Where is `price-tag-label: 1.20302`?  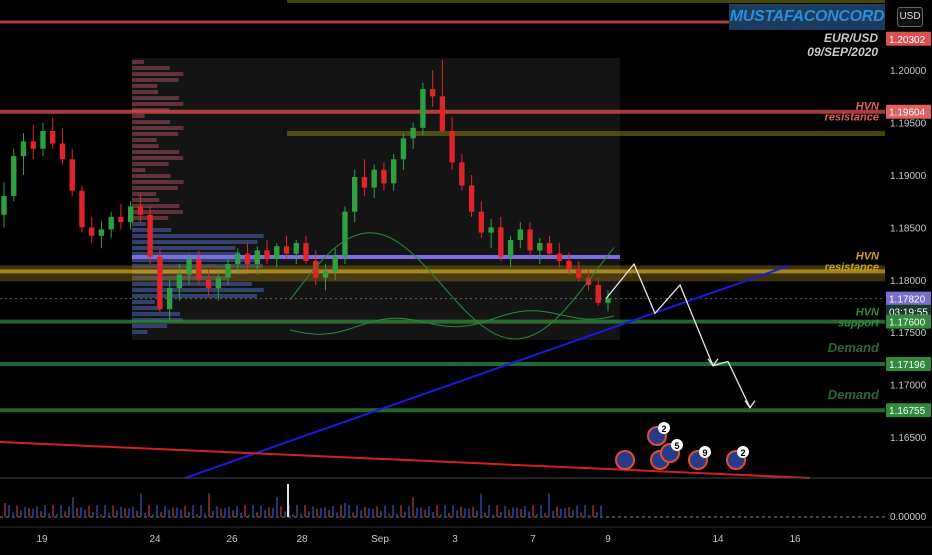 price-tag-label: 1.20302 is located at coordinates (907, 40).